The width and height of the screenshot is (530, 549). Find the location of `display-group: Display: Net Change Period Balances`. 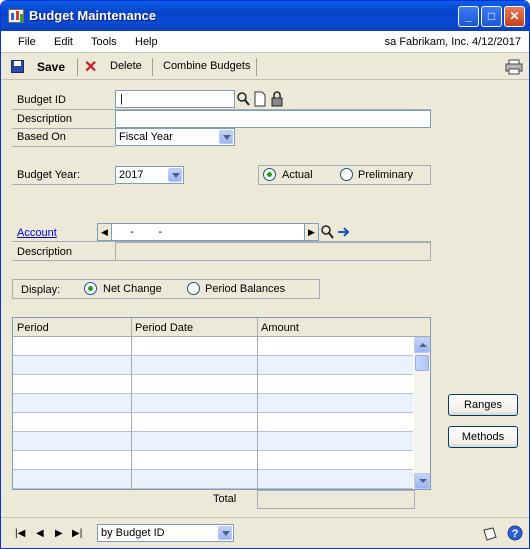

display-group: Display: Net Change Period Balances is located at coordinates (166, 289).